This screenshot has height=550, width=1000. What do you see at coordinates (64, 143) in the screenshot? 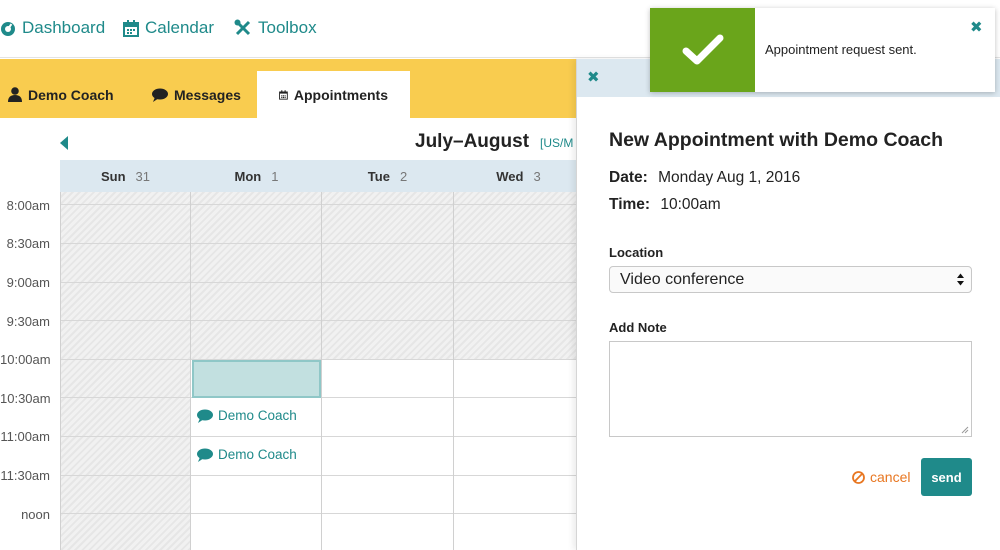
I see `prev-week-arrow-icon` at bounding box center [64, 143].